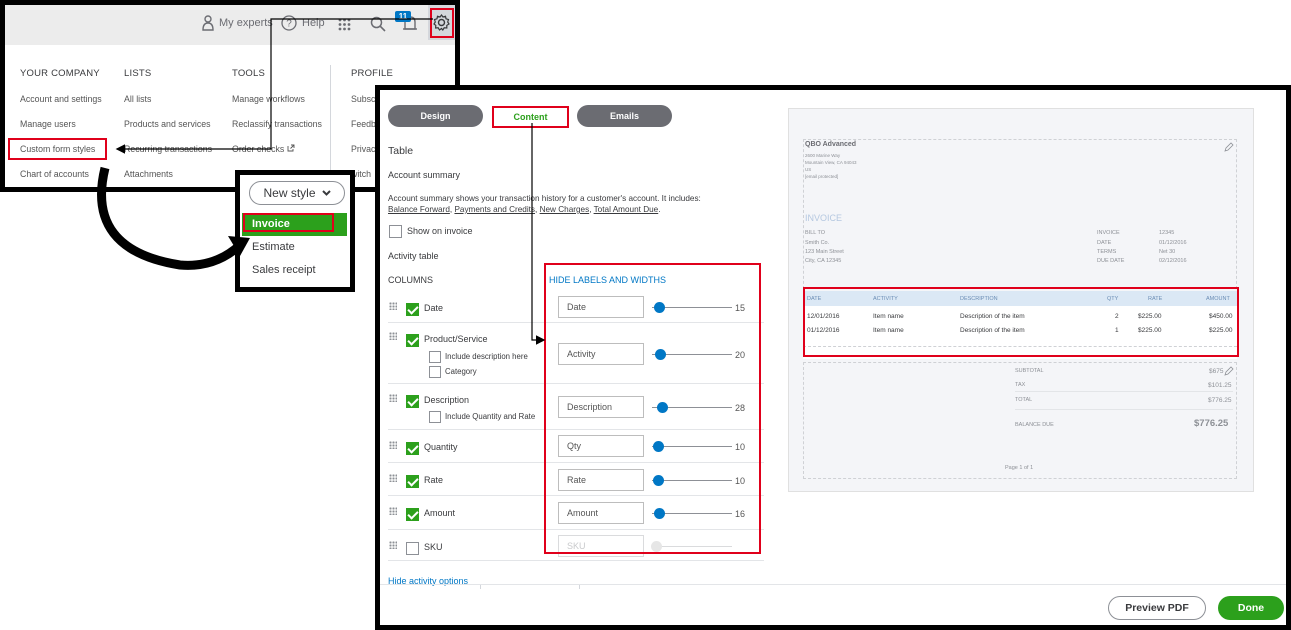  What do you see at coordinates (456, 339) in the screenshot?
I see `column-name-product-service: Product/Service` at bounding box center [456, 339].